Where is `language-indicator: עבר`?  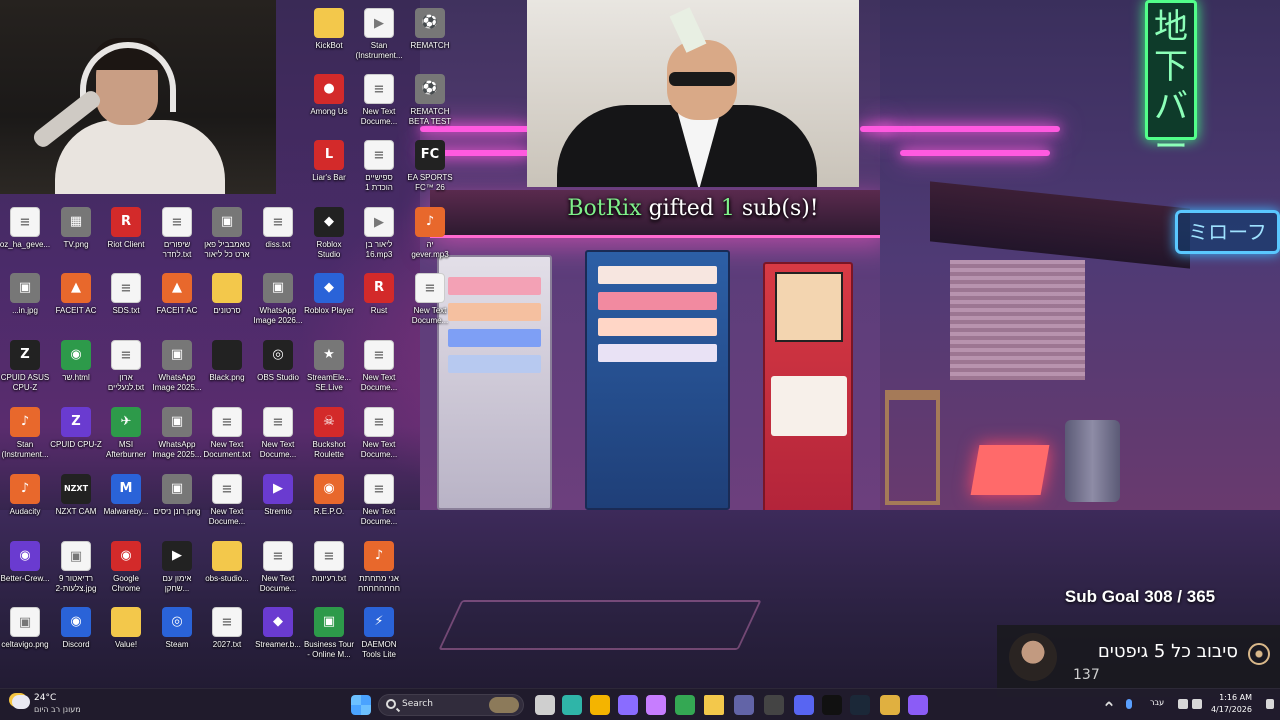
language-indicator: עבר is located at coordinates (1157, 702).